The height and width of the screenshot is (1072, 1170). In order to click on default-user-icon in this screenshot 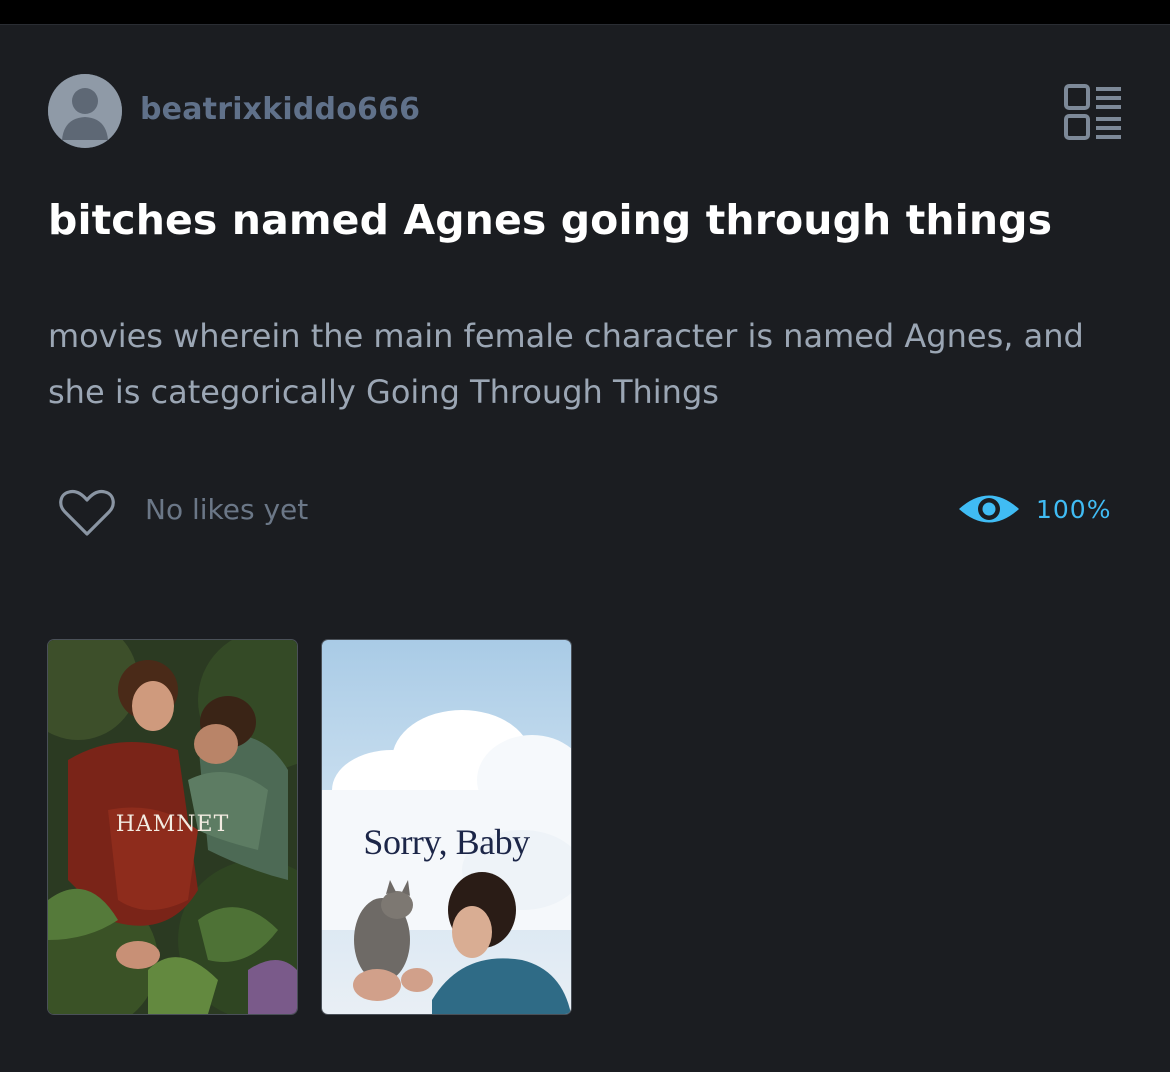, I will do `click(85, 111)`.